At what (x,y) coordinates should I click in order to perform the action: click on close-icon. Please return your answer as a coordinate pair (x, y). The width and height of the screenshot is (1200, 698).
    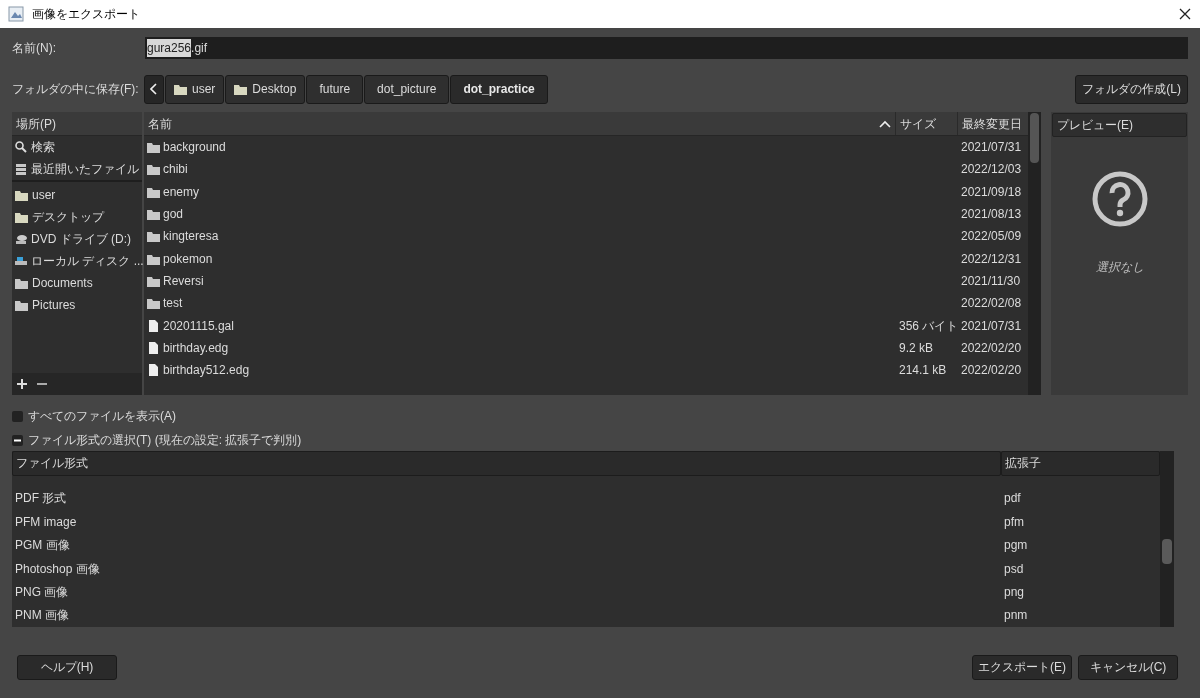
    Looking at the image, I should click on (1185, 14).